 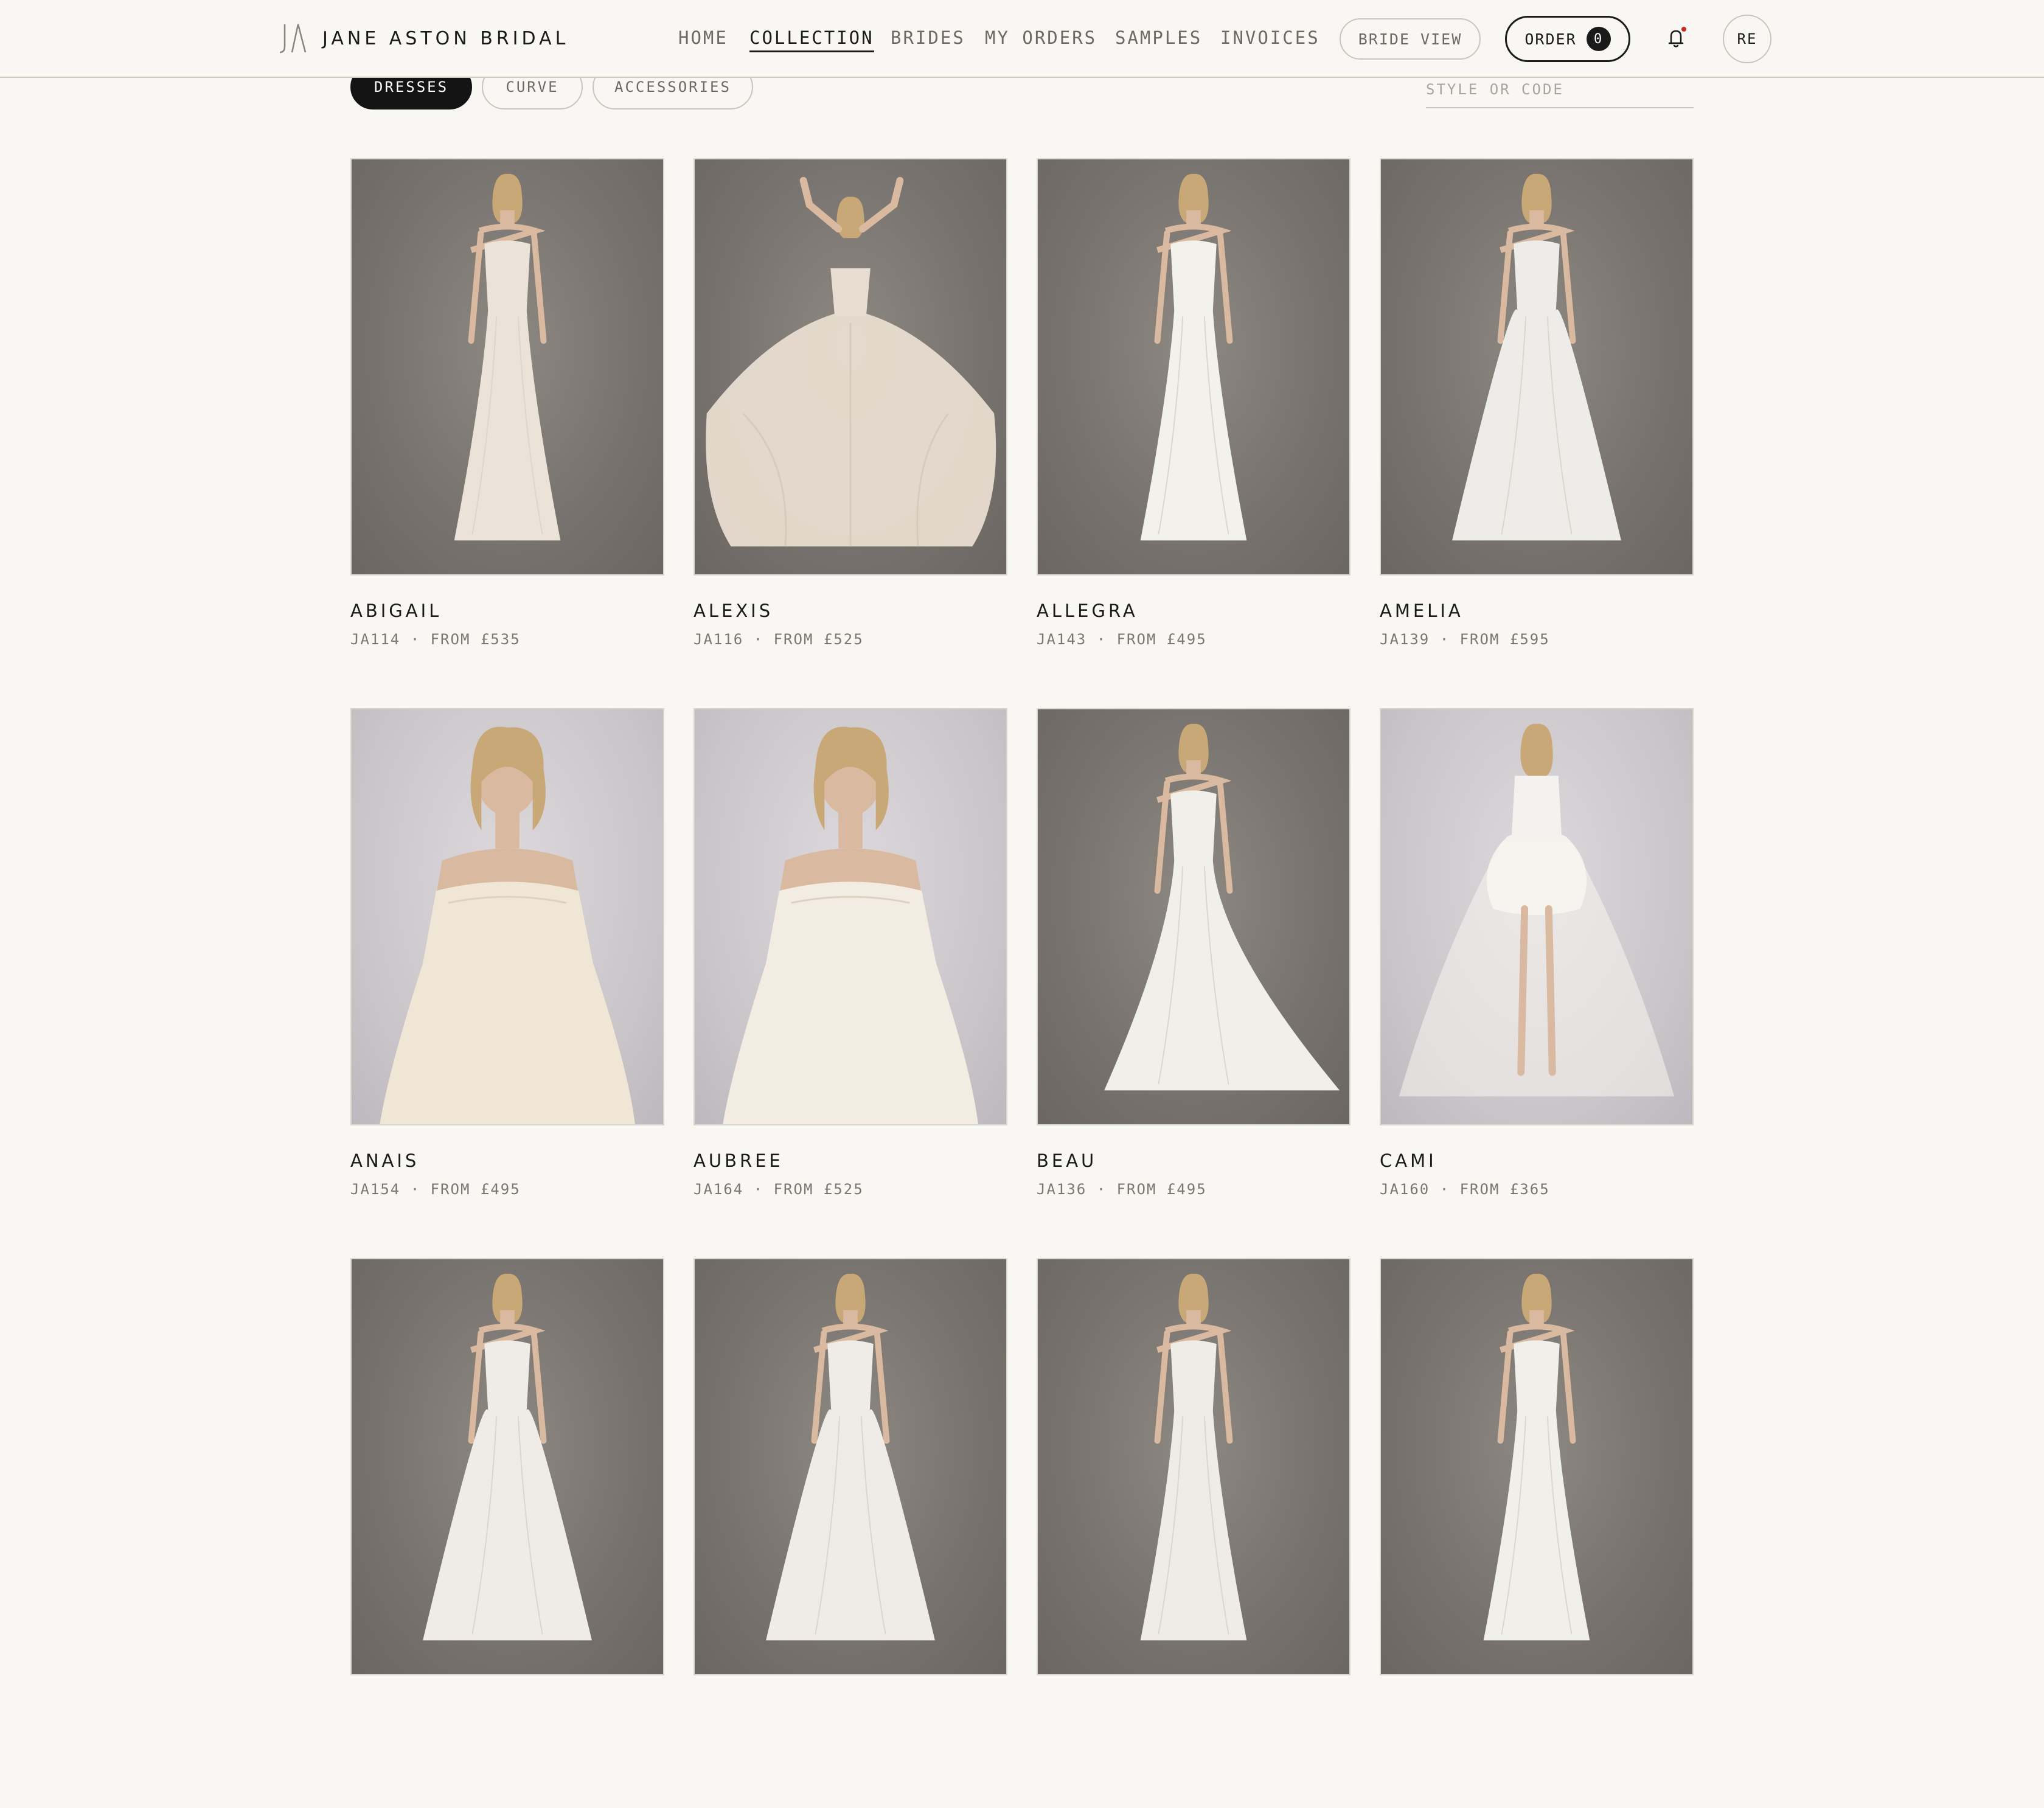 What do you see at coordinates (1550, 39) in the screenshot?
I see `order-label: ORDER` at bounding box center [1550, 39].